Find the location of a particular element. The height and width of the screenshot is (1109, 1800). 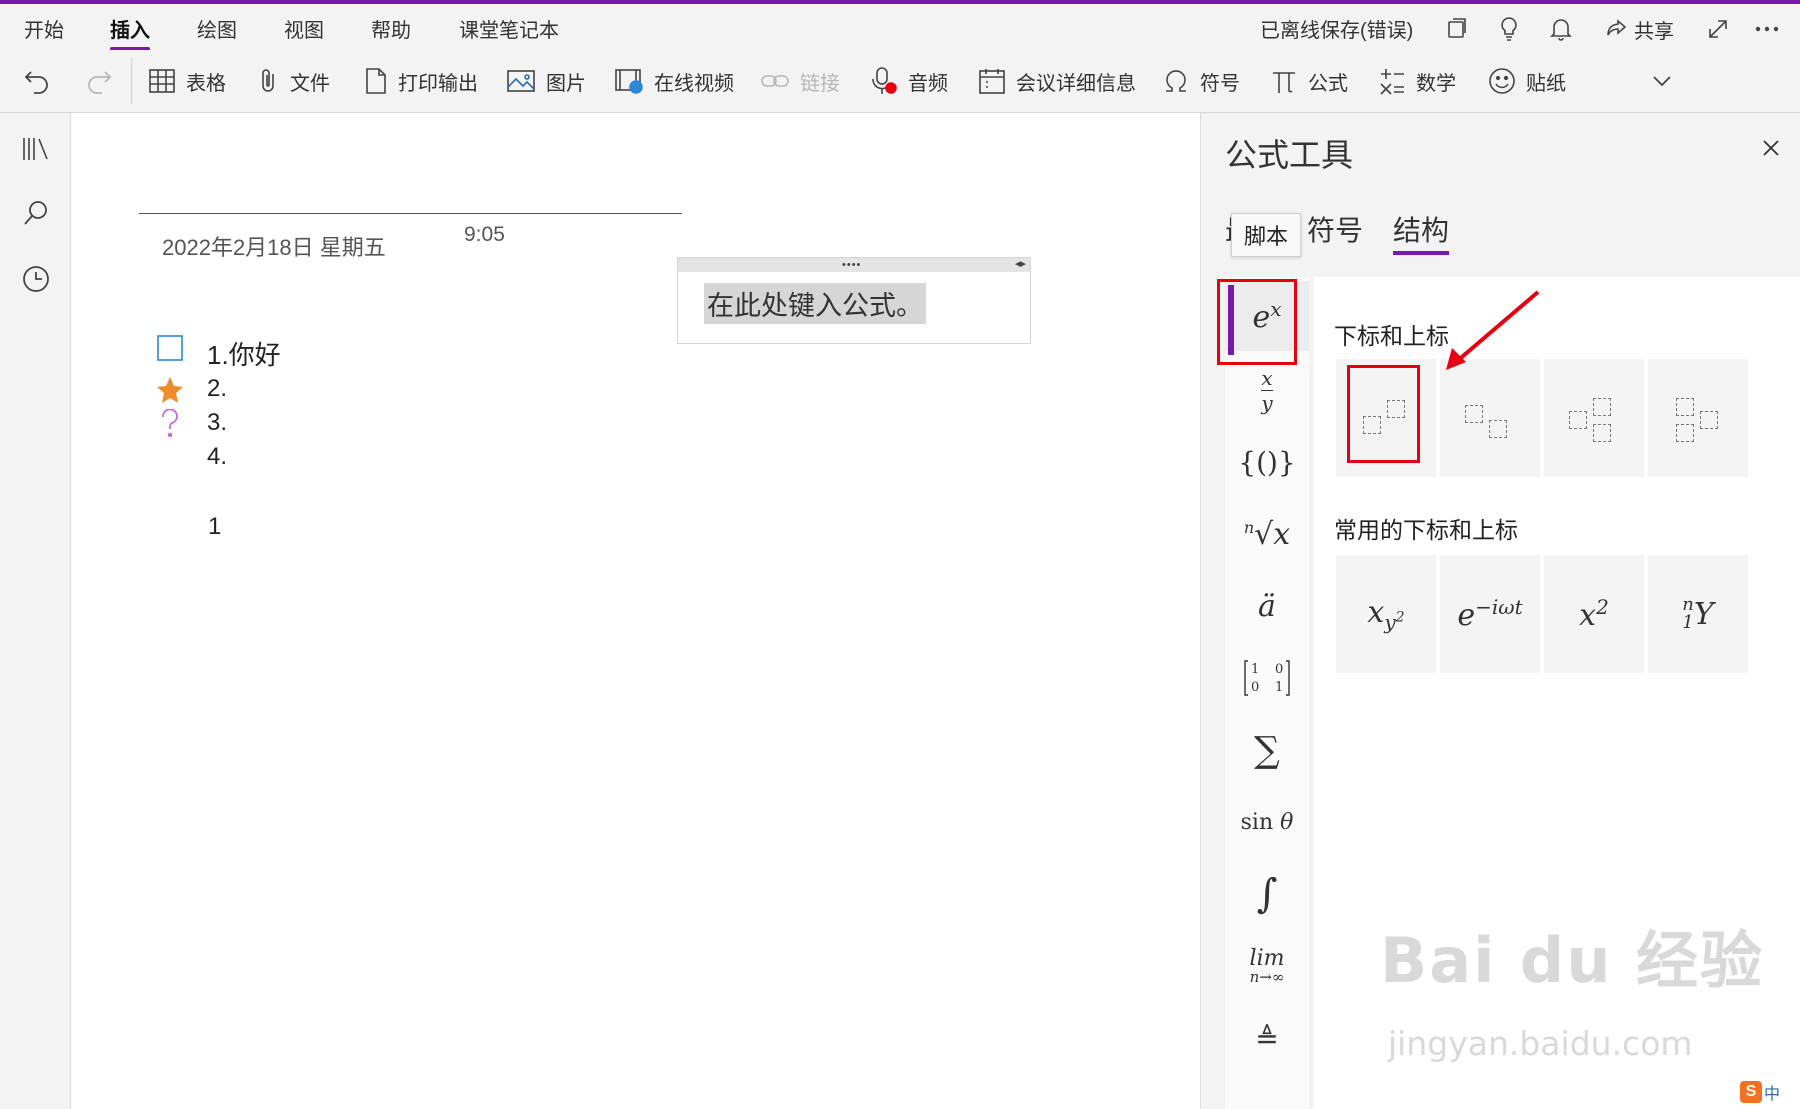

subscript-tile is located at coordinates (1490, 418).